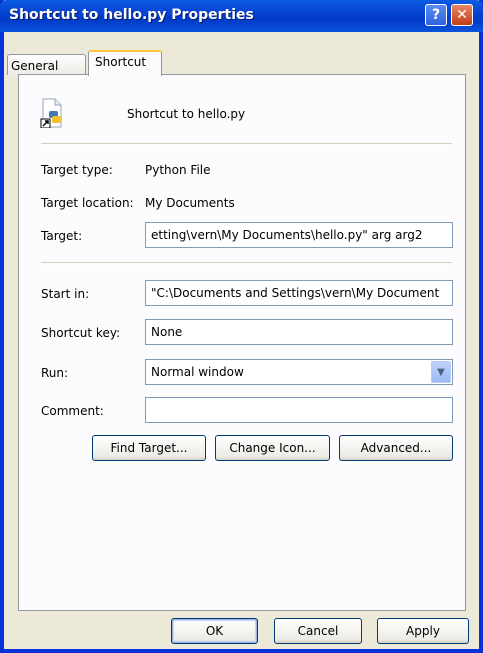 The image size is (483, 653). I want to click on comment-label: Comment:, so click(72, 411).